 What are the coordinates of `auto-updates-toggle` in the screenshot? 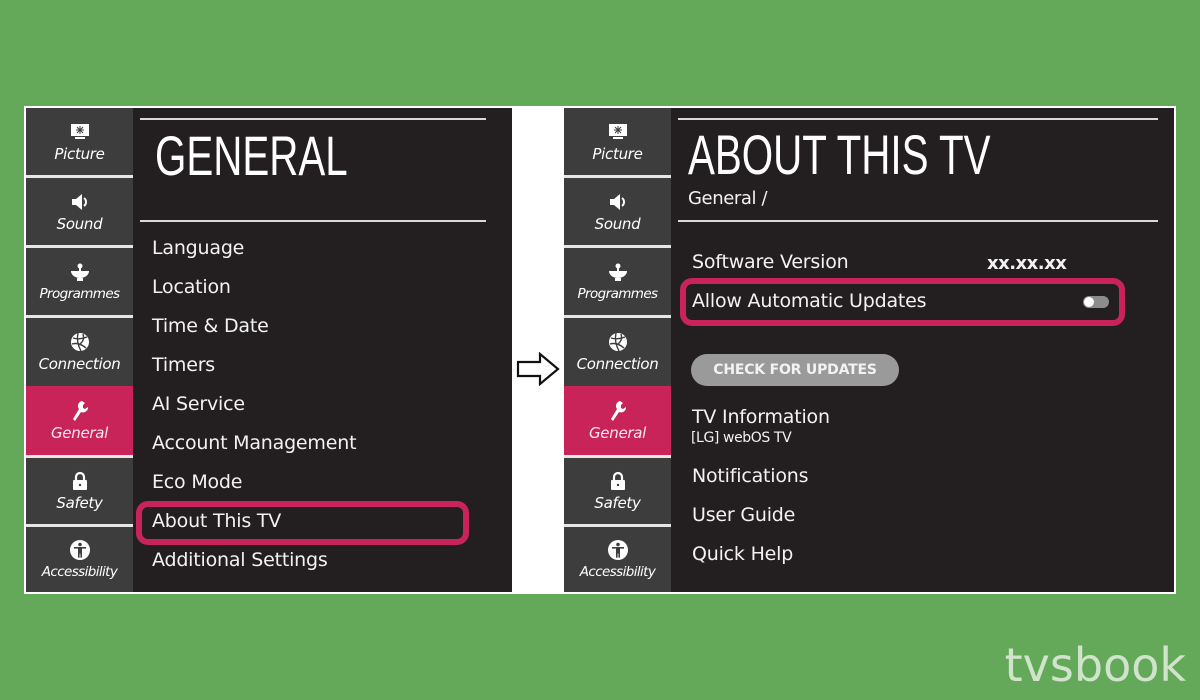 It's located at (1096, 302).